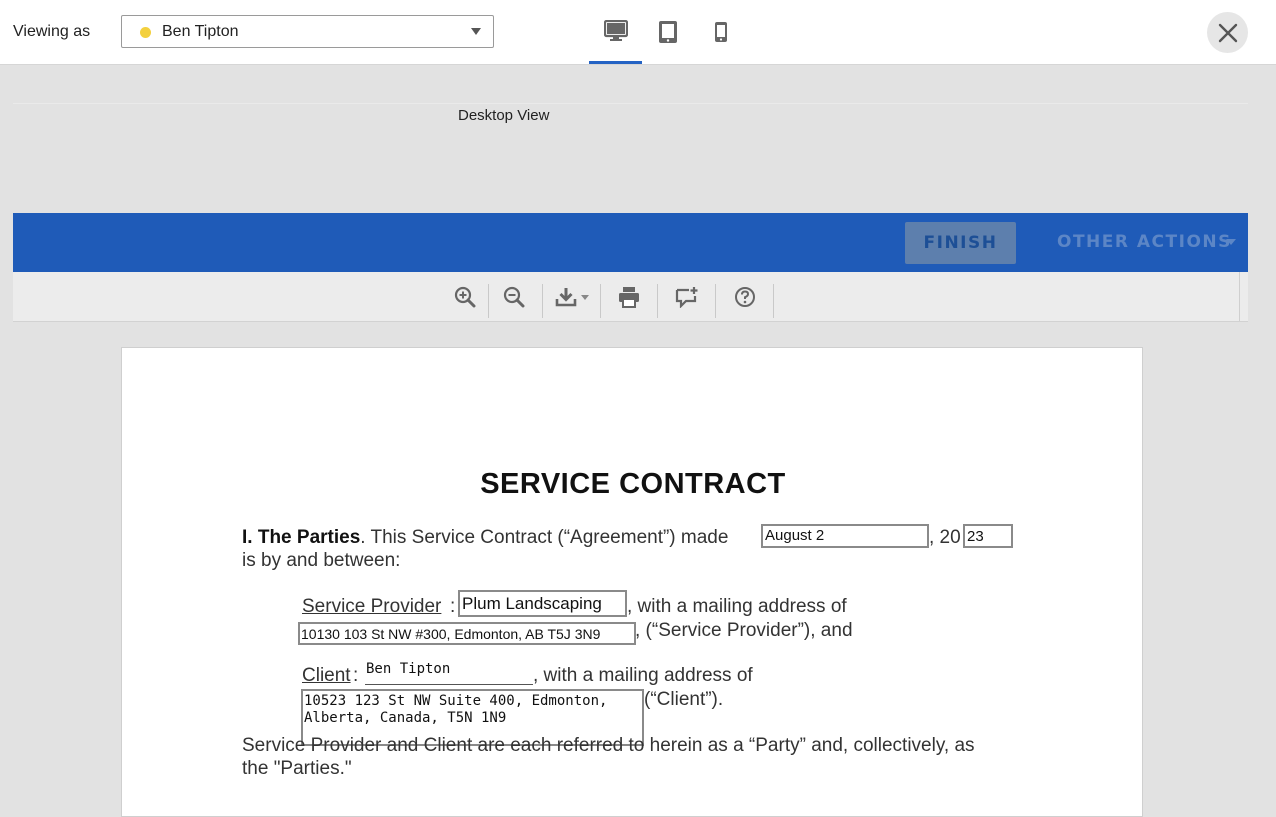  What do you see at coordinates (643, 675) in the screenshot?
I see `client-mailing-text: , with a mailing address of` at bounding box center [643, 675].